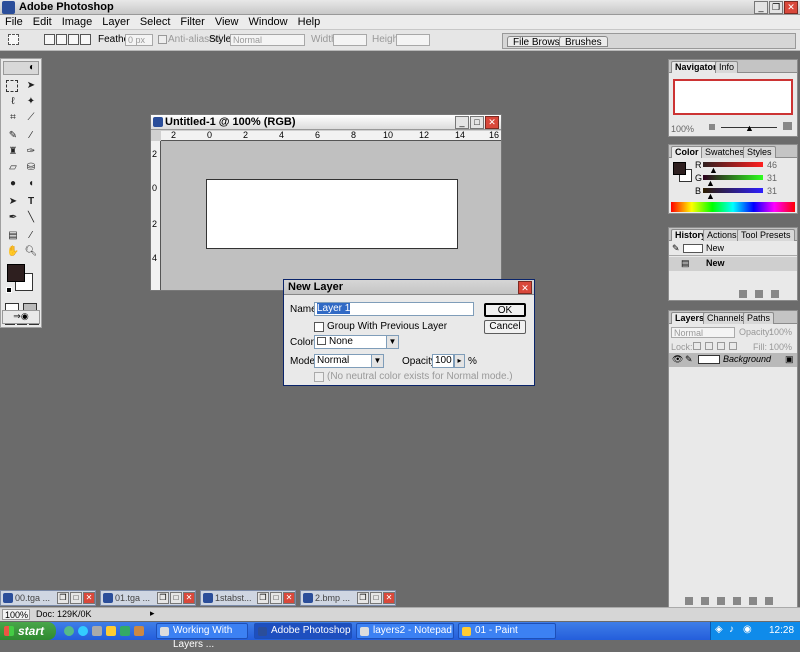 This screenshot has width=800, height=652. Describe the element at coordinates (682, 129) in the screenshot. I see `navigator-zoom-value: 100%` at that location.